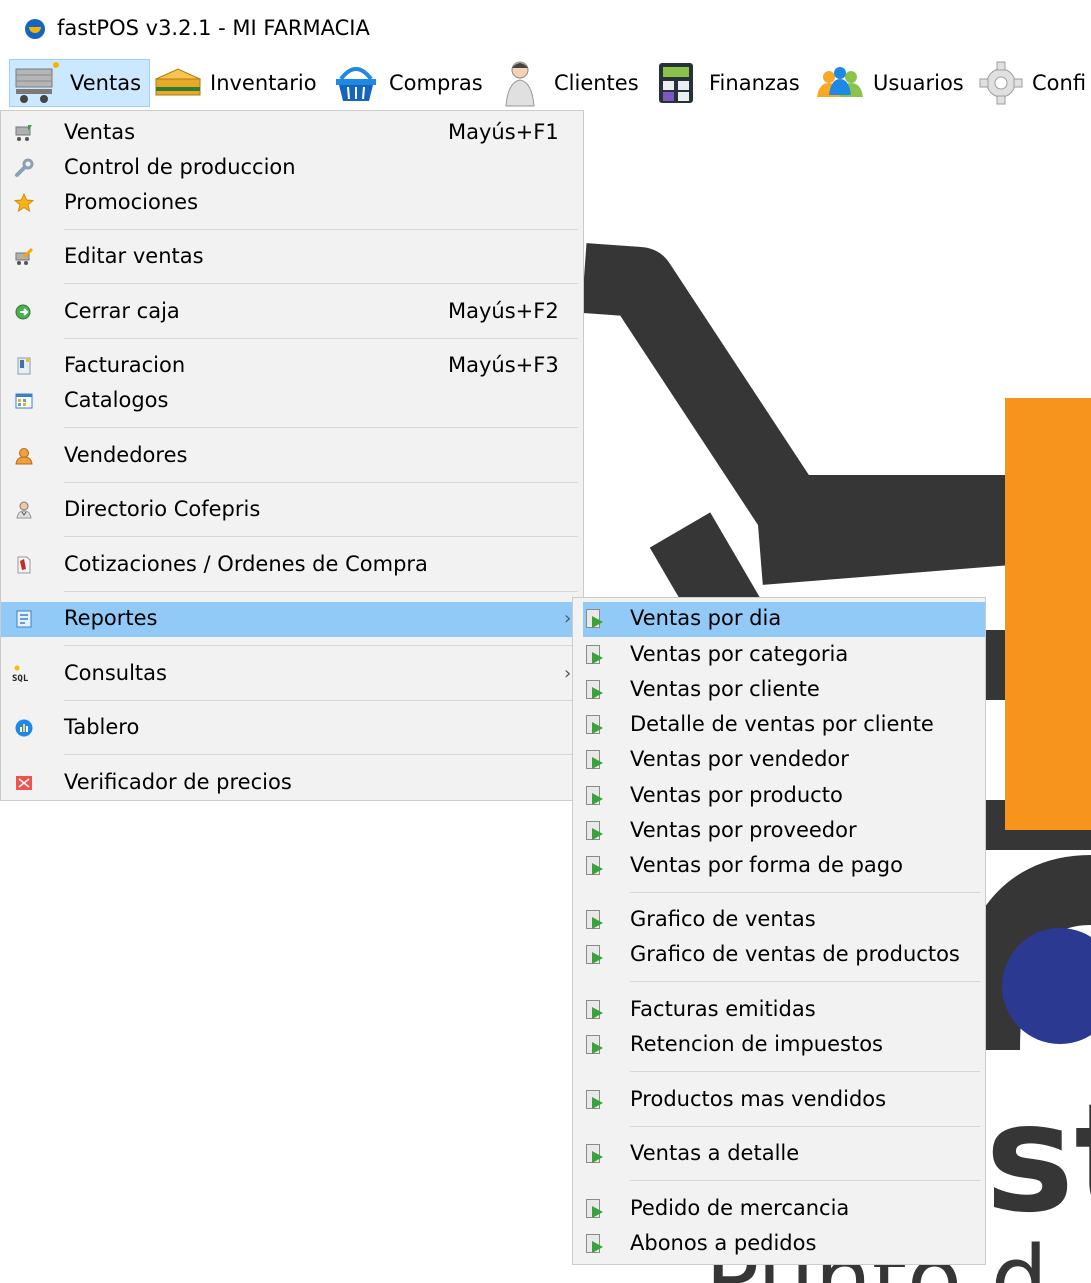 The width and height of the screenshot is (1091, 1283). What do you see at coordinates (23, 312) in the screenshot?
I see `close-register-icon` at bounding box center [23, 312].